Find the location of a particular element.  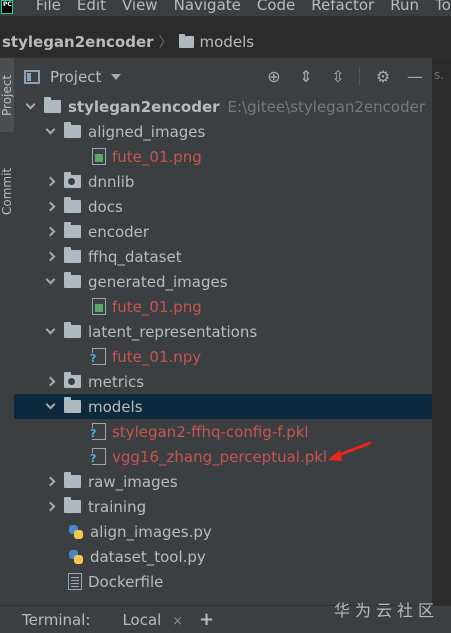

terminal-tab-local: Local × is located at coordinates (152, 620).